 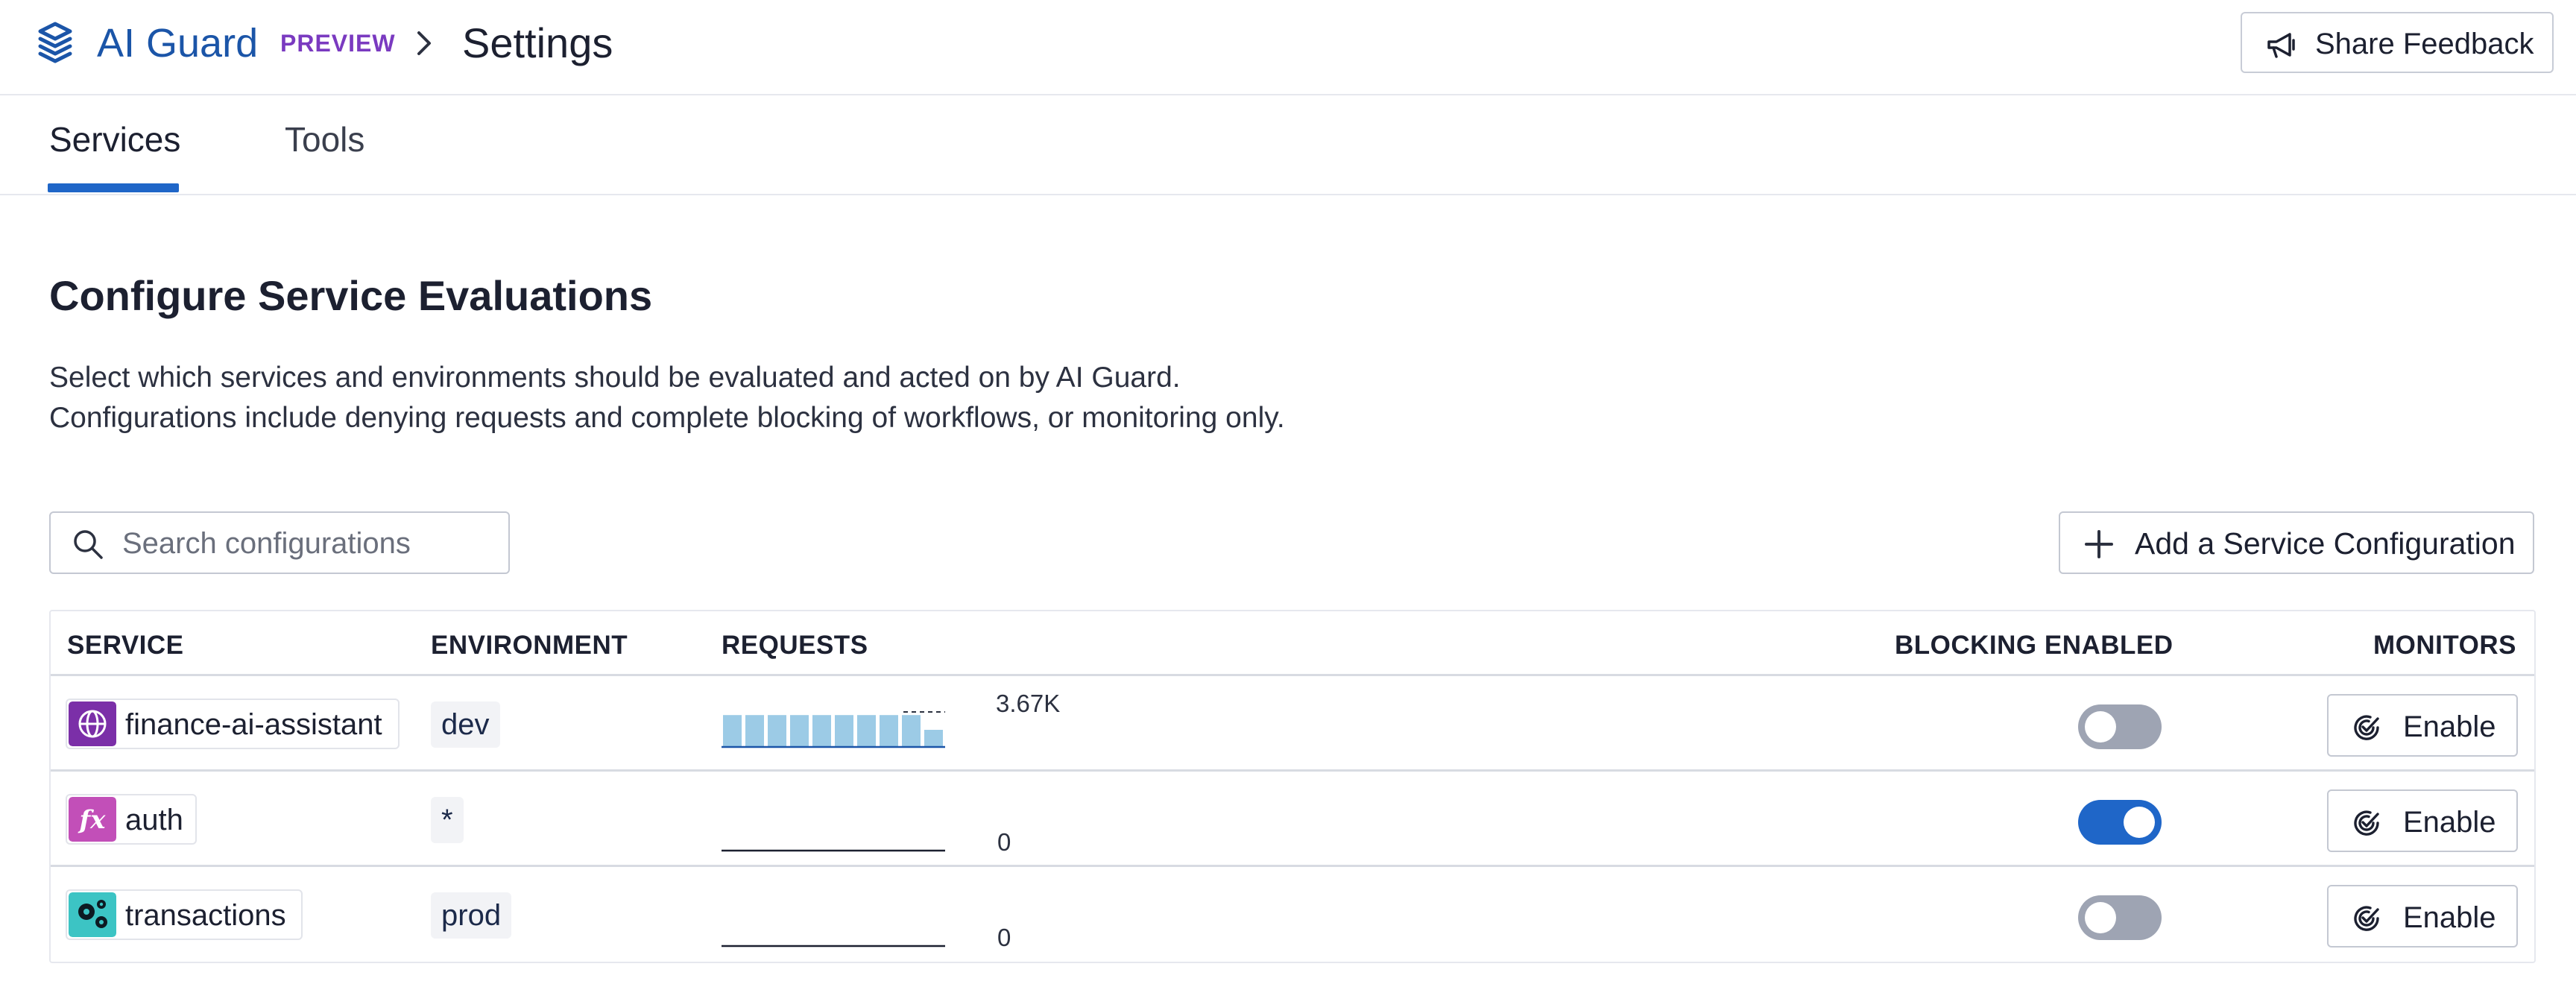 I want to click on chevron-right-icon, so click(x=424, y=43).